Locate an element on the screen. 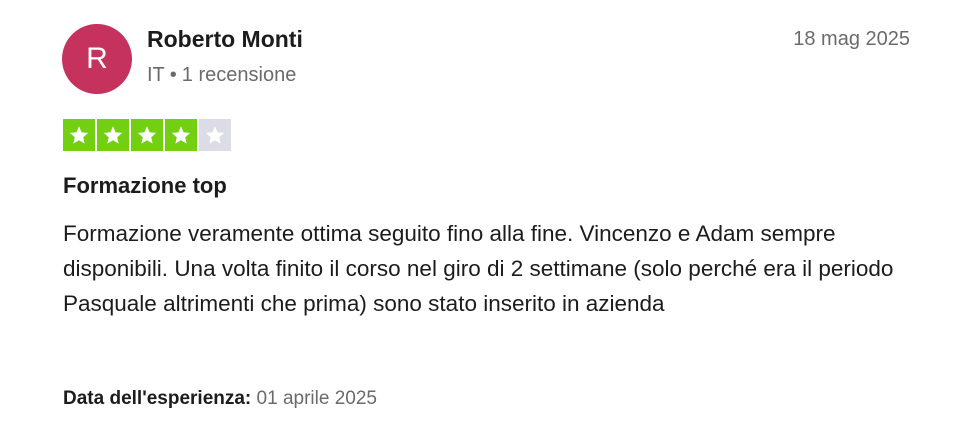  reviewer-review-count: 1 recensione is located at coordinates (239, 75).